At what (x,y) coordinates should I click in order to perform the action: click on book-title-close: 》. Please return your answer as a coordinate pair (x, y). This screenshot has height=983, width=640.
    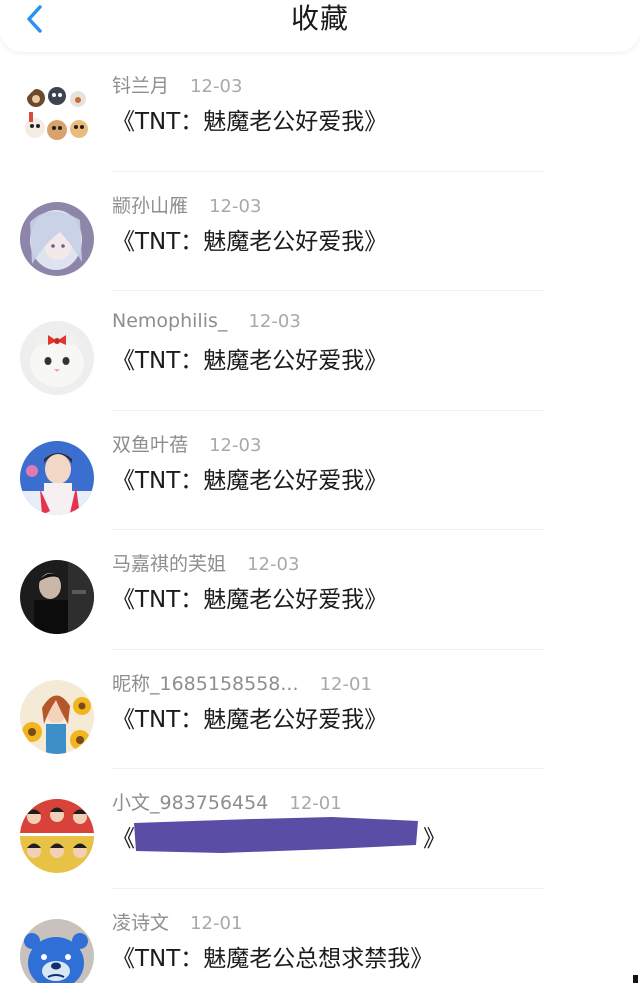
    Looking at the image, I should click on (434, 839).